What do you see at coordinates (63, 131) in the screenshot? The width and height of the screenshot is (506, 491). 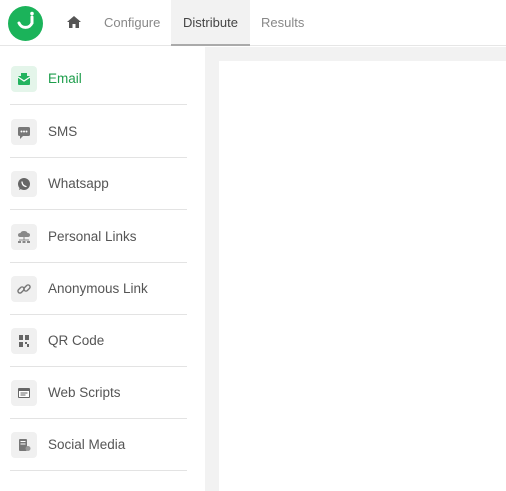 I see `sidebar-item-label: SMS` at bounding box center [63, 131].